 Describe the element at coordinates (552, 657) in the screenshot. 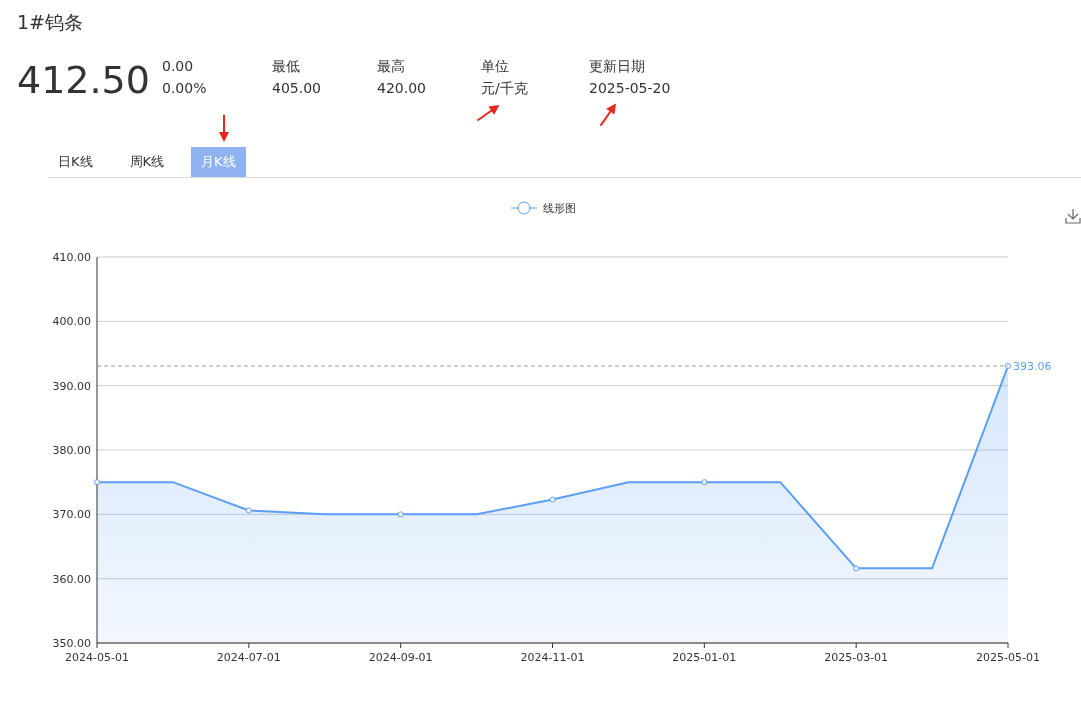

I see `x-axis-label: 2024-11-01` at that location.